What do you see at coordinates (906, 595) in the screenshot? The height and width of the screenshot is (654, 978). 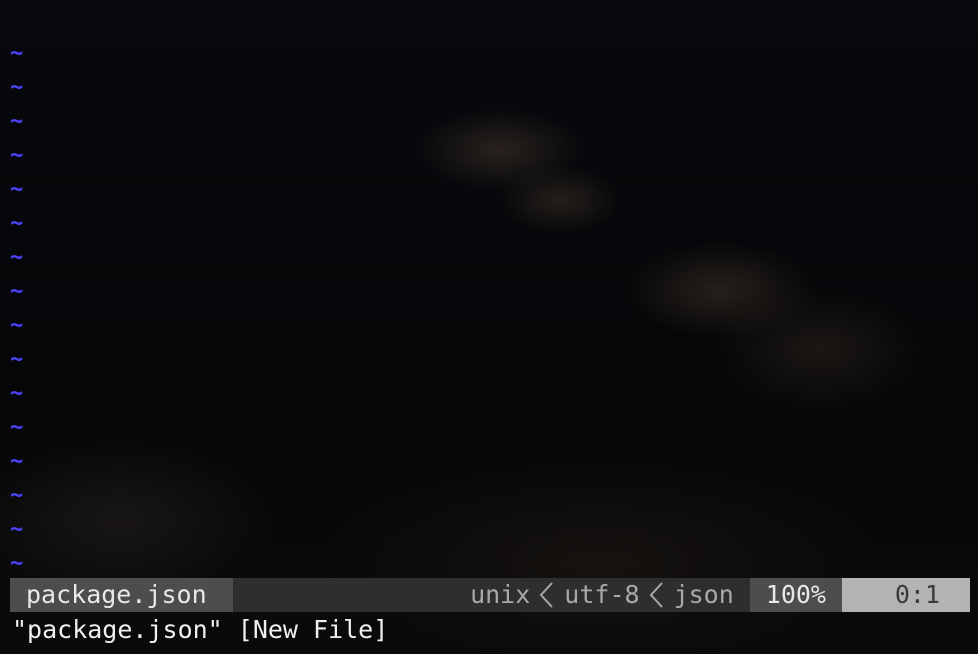 I see `status-cursor-position: 0:1` at bounding box center [906, 595].